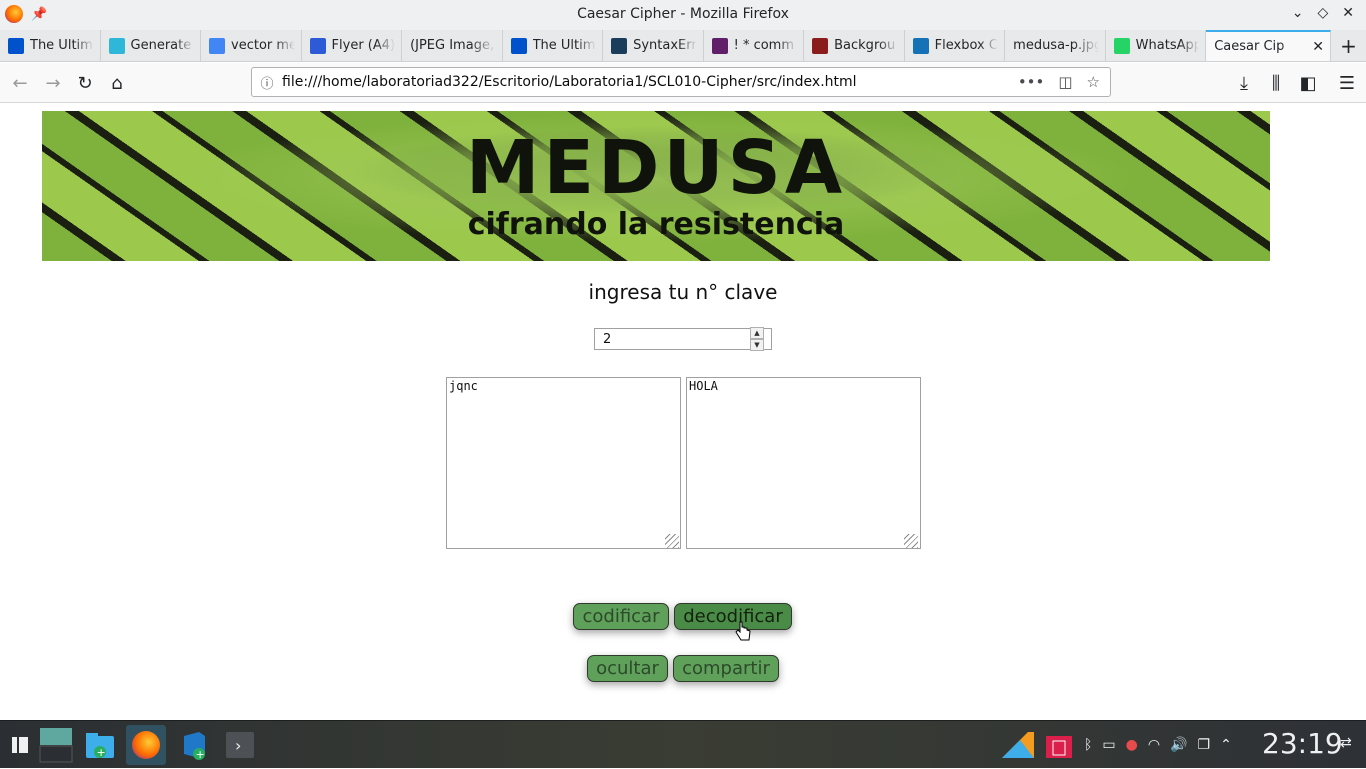 This screenshot has width=1366, height=769. Describe the element at coordinates (1322, 13) in the screenshot. I see `maximize-icon: ◇` at that location.